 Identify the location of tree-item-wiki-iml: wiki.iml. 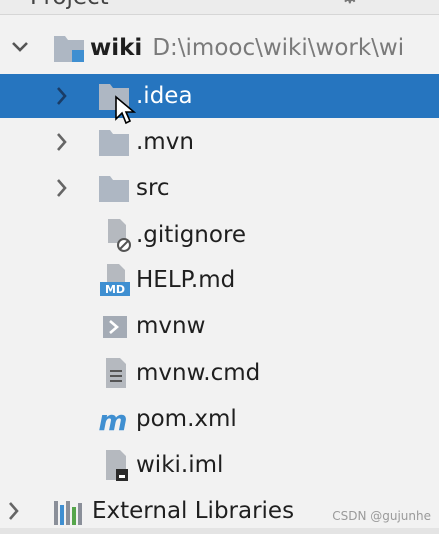
(219, 465).